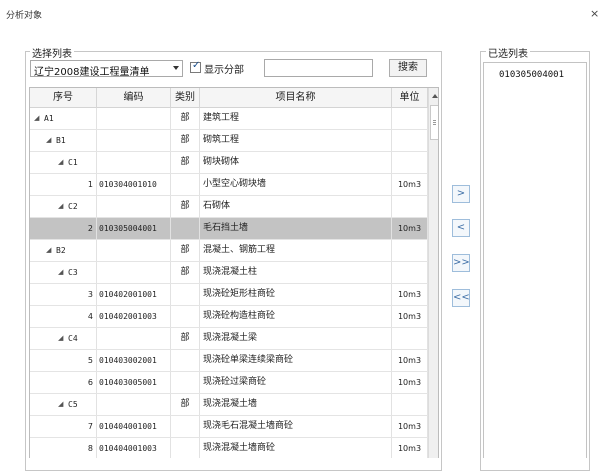  What do you see at coordinates (435, 96) in the screenshot?
I see `scroll-up-icon` at bounding box center [435, 96].